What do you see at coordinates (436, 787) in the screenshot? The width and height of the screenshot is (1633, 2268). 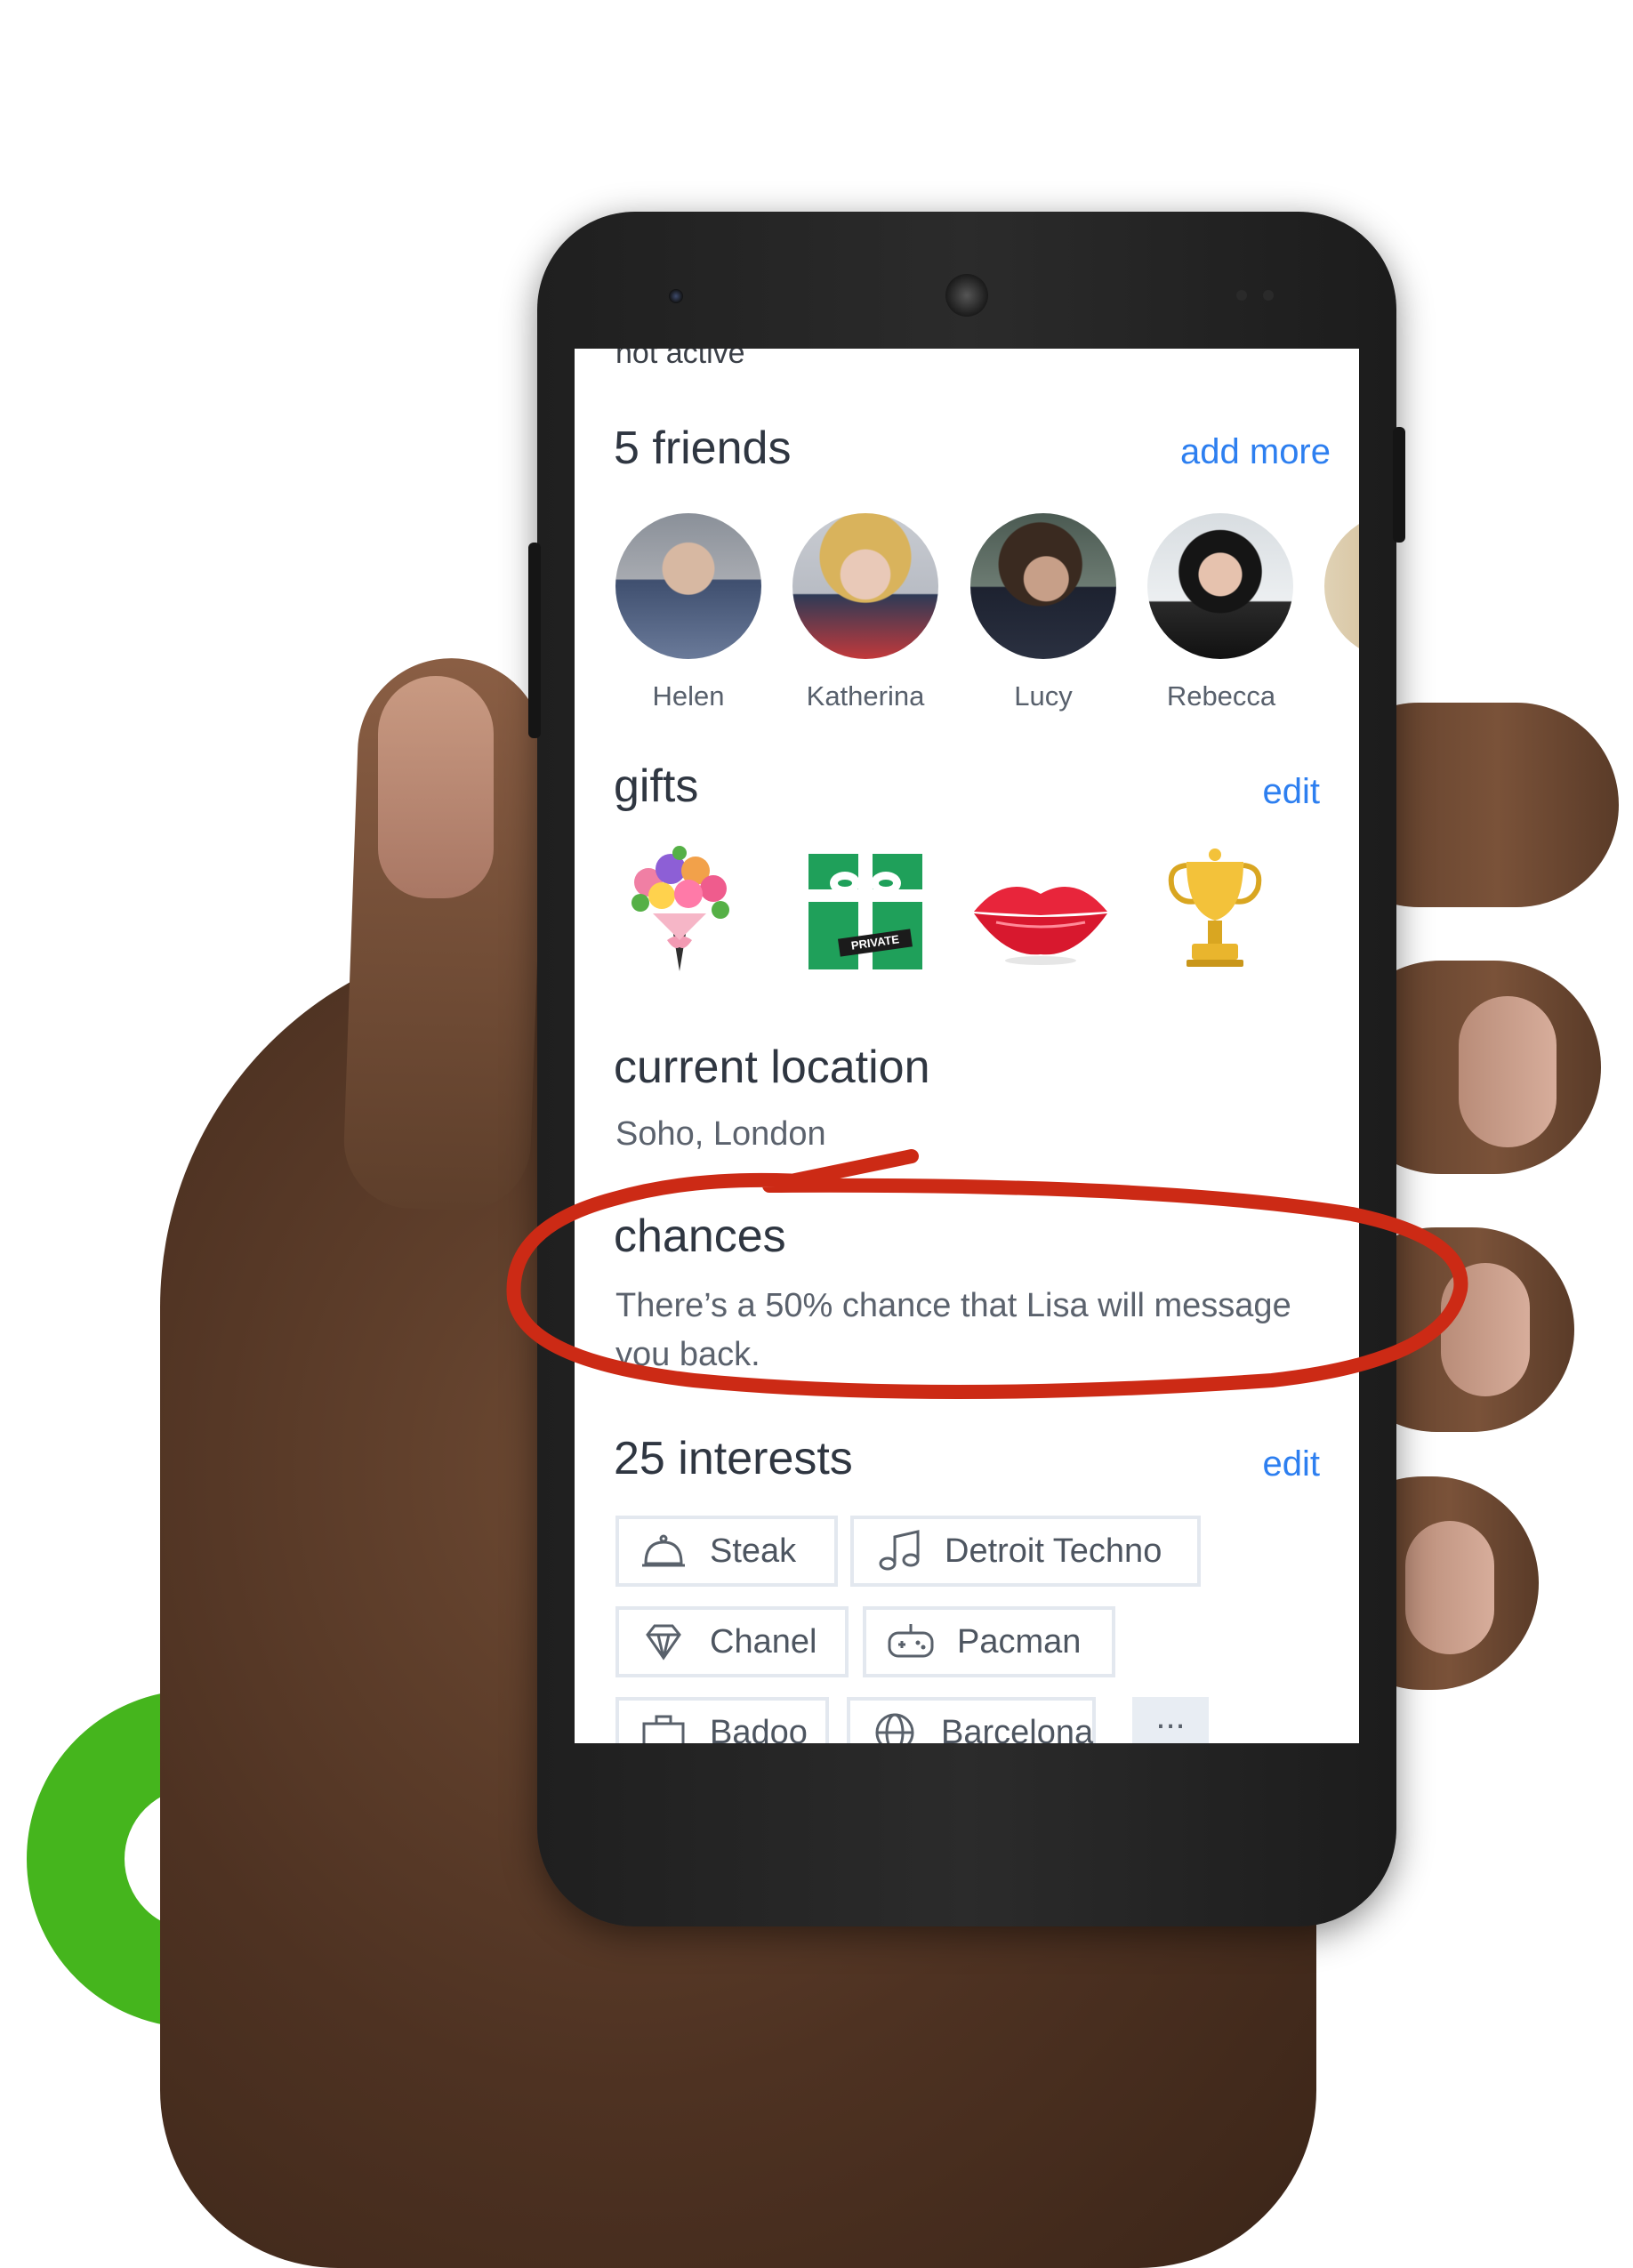 I see `thumbnail-nail` at bounding box center [436, 787].